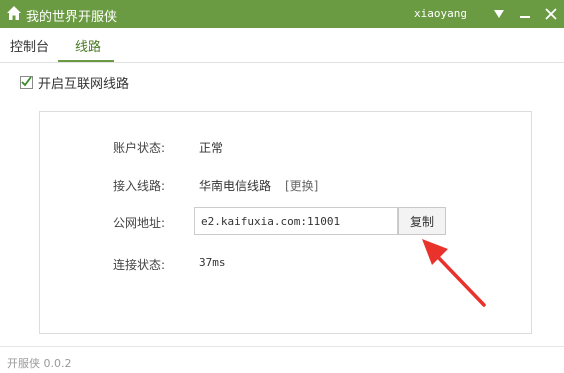 The image size is (564, 373). Describe the element at coordinates (282, 346) in the screenshot. I see `footer-divider` at that location.